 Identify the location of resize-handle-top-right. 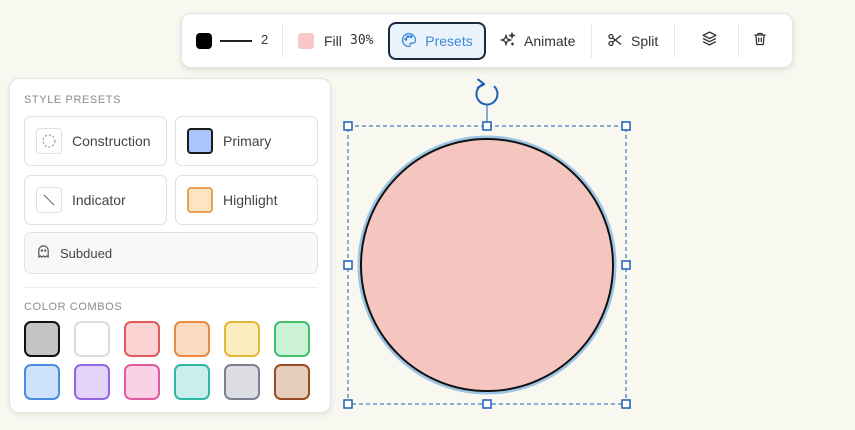
(626, 126).